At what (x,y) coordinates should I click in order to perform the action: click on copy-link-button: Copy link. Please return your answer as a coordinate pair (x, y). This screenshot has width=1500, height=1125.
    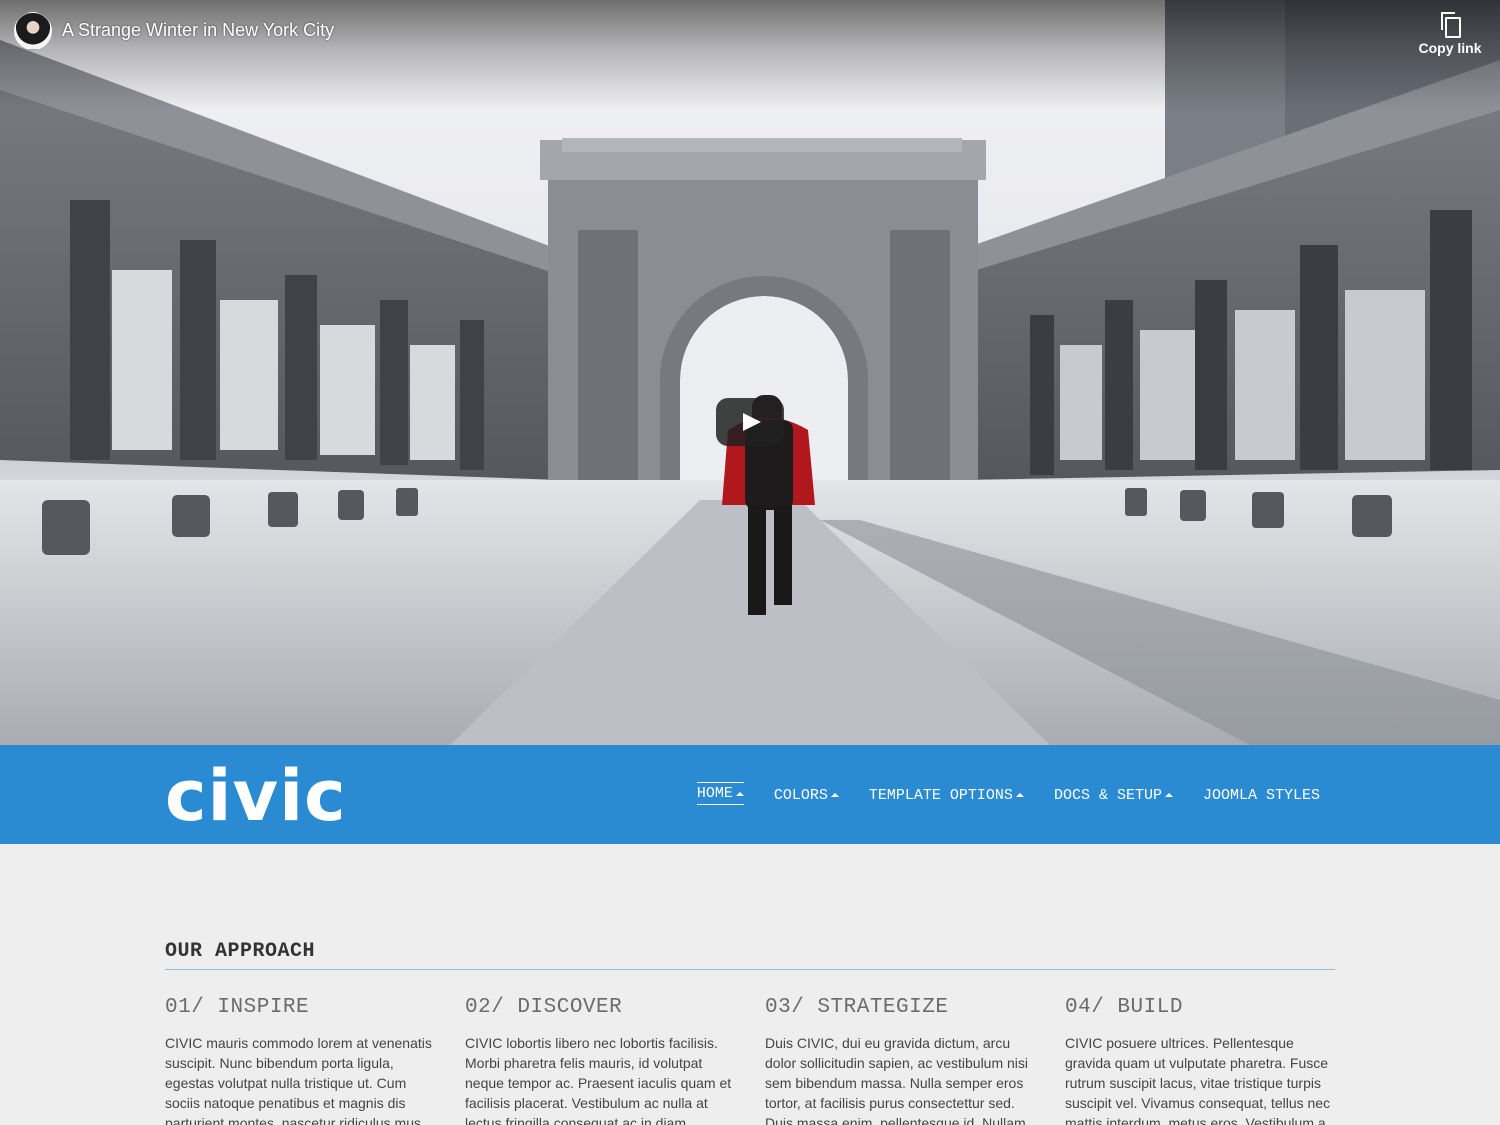
    Looking at the image, I should click on (1450, 38).